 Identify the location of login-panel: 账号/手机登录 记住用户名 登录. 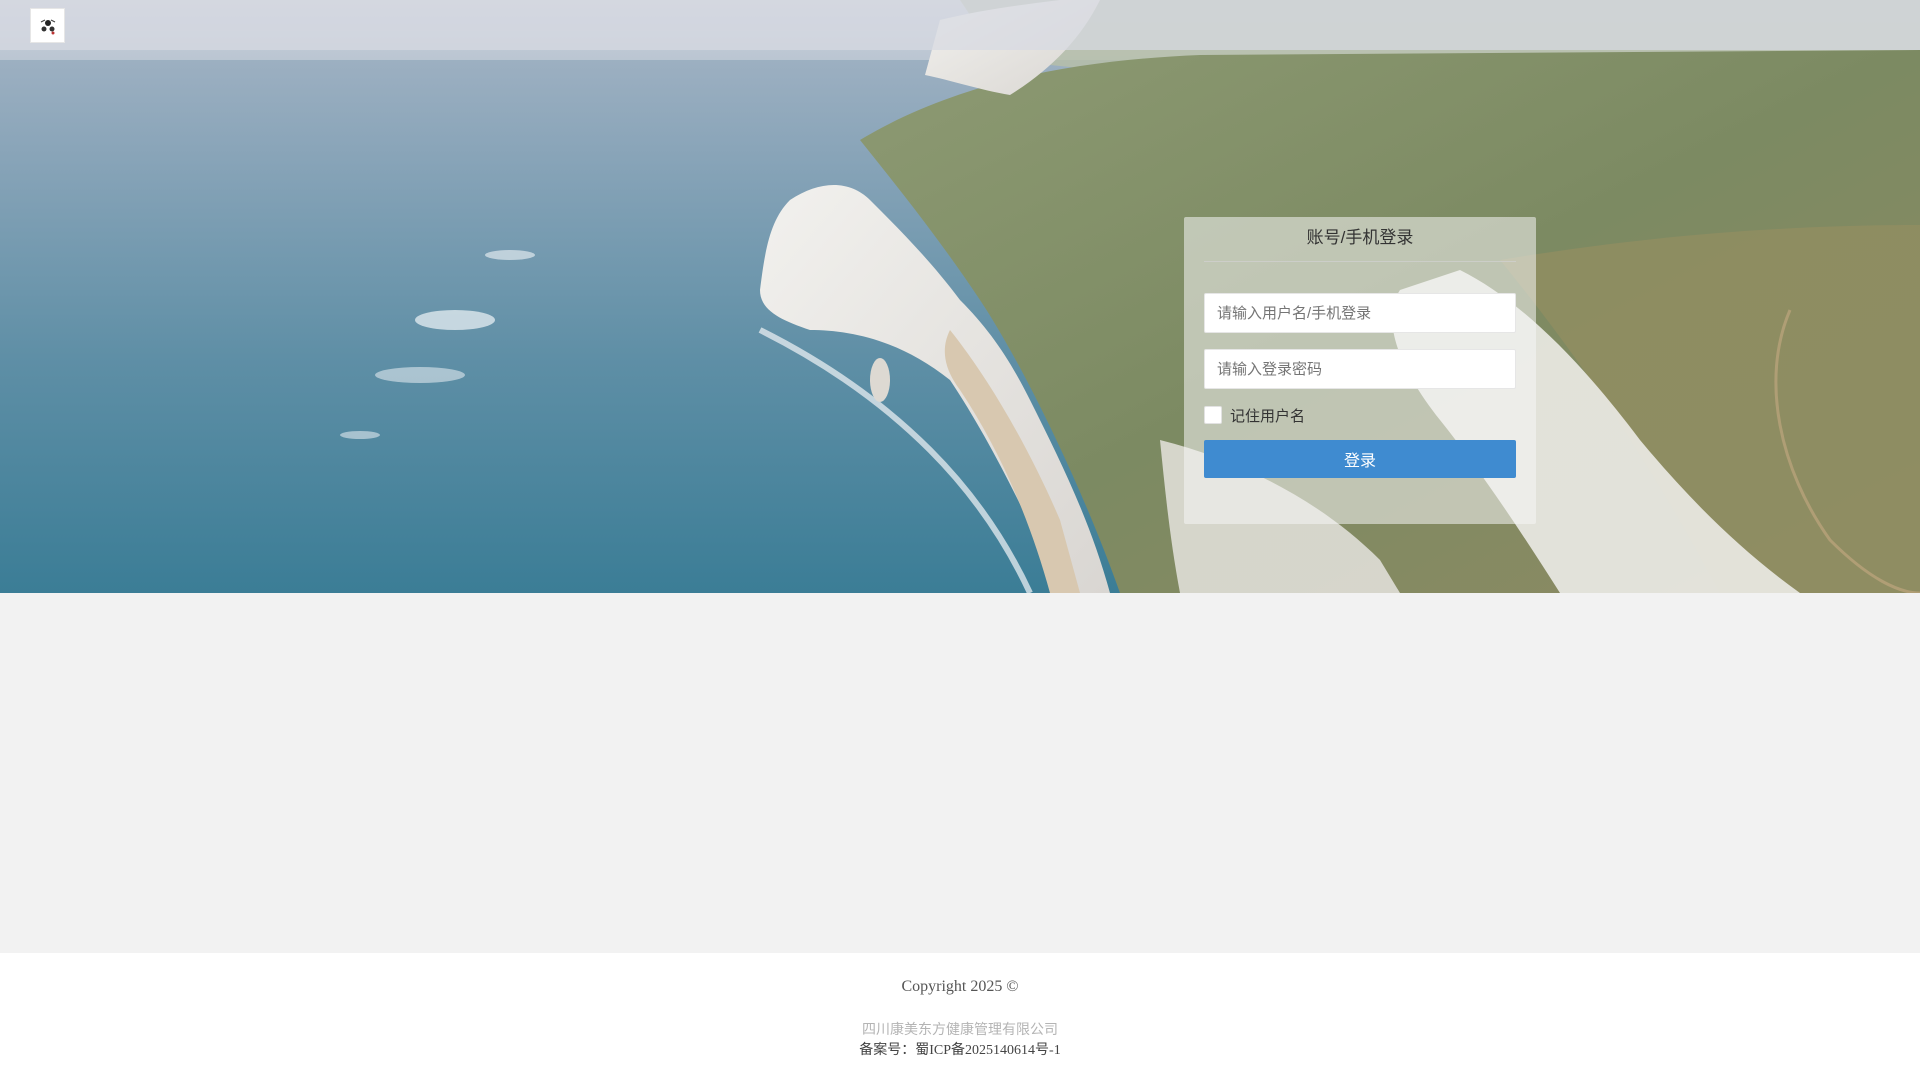
(1360, 370).